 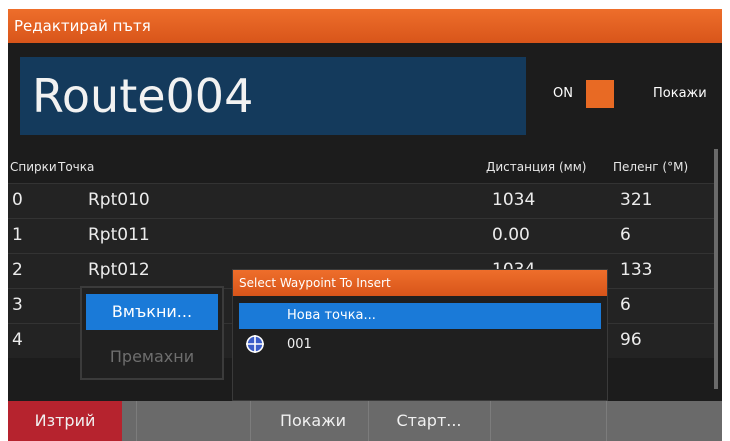 I want to click on cell-bearing: 96, so click(x=631, y=340).